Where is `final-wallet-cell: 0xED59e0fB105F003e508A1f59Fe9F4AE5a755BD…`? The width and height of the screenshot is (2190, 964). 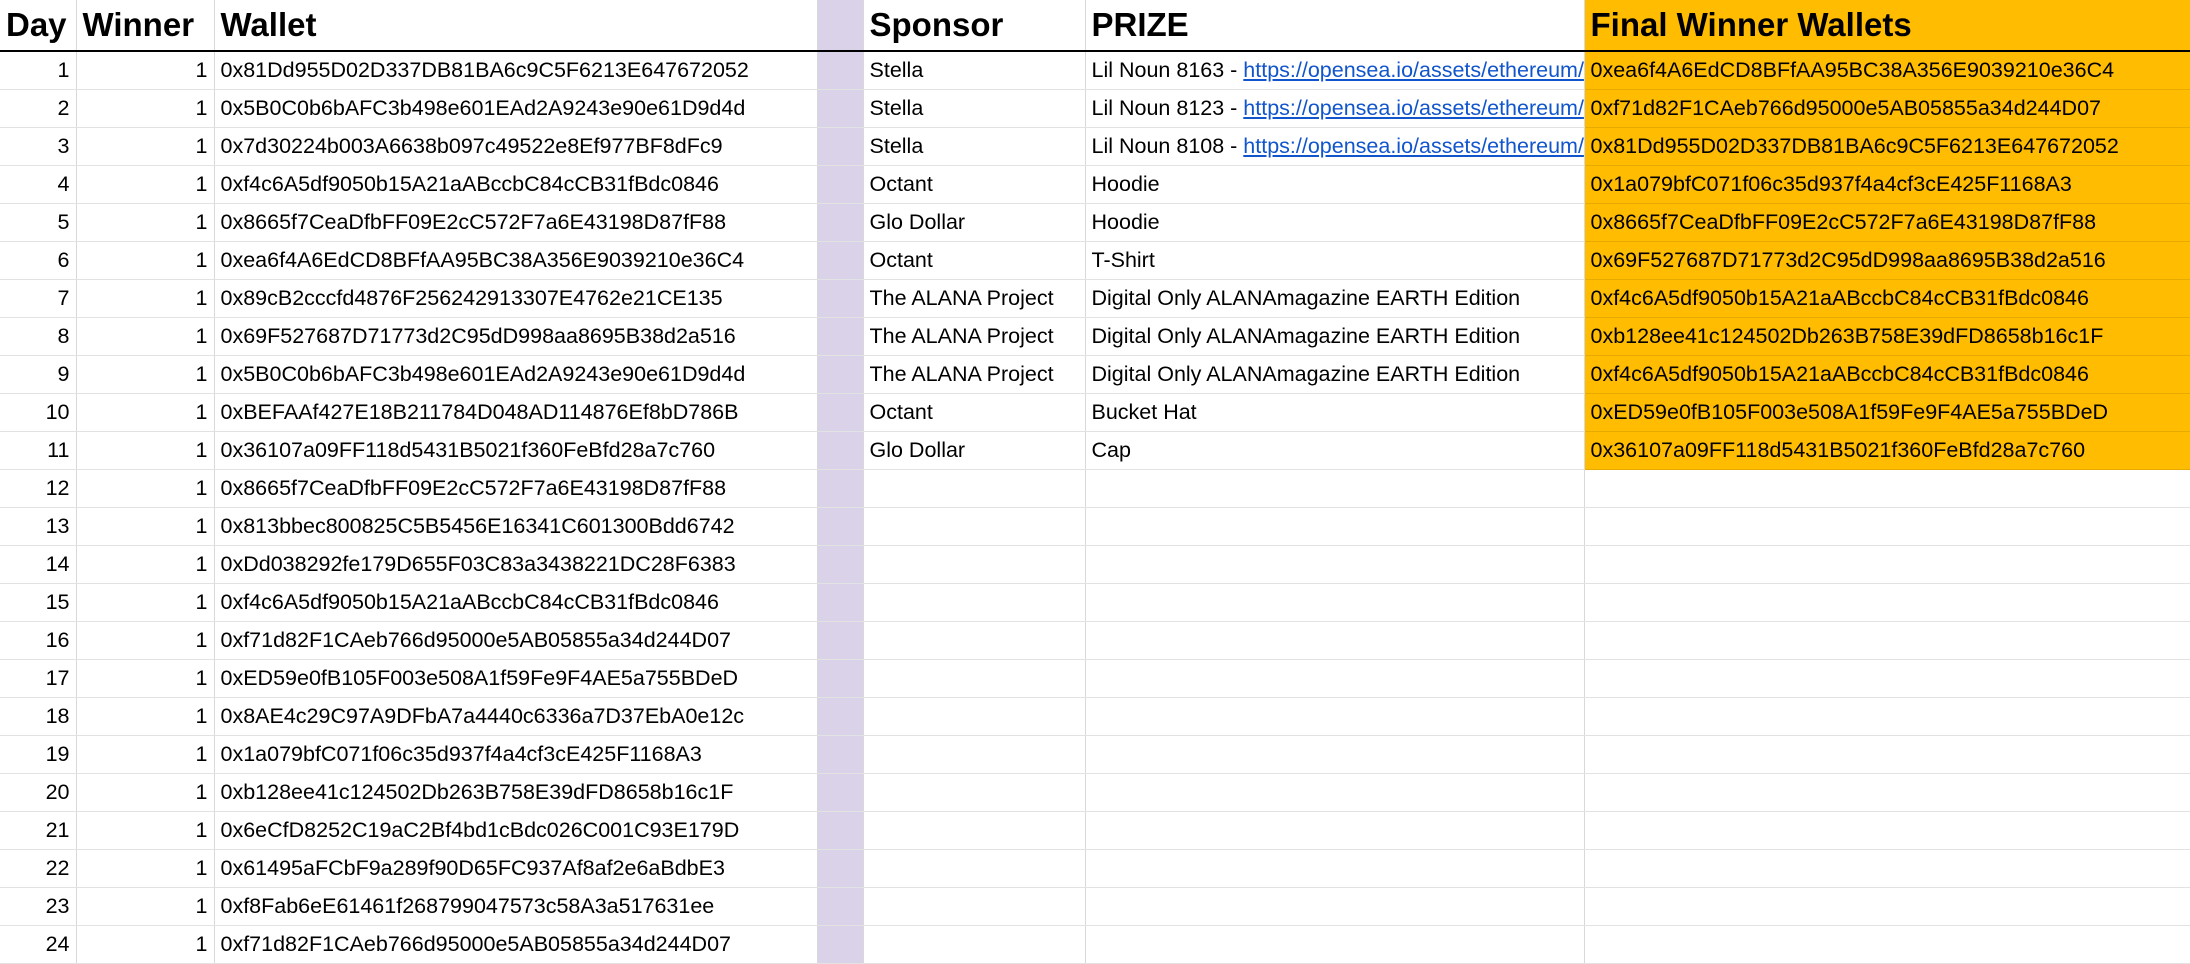 final-wallet-cell: 0xED59e0fB105F003e508A1f59Fe9F4AE5a755BD… is located at coordinates (1887, 412).